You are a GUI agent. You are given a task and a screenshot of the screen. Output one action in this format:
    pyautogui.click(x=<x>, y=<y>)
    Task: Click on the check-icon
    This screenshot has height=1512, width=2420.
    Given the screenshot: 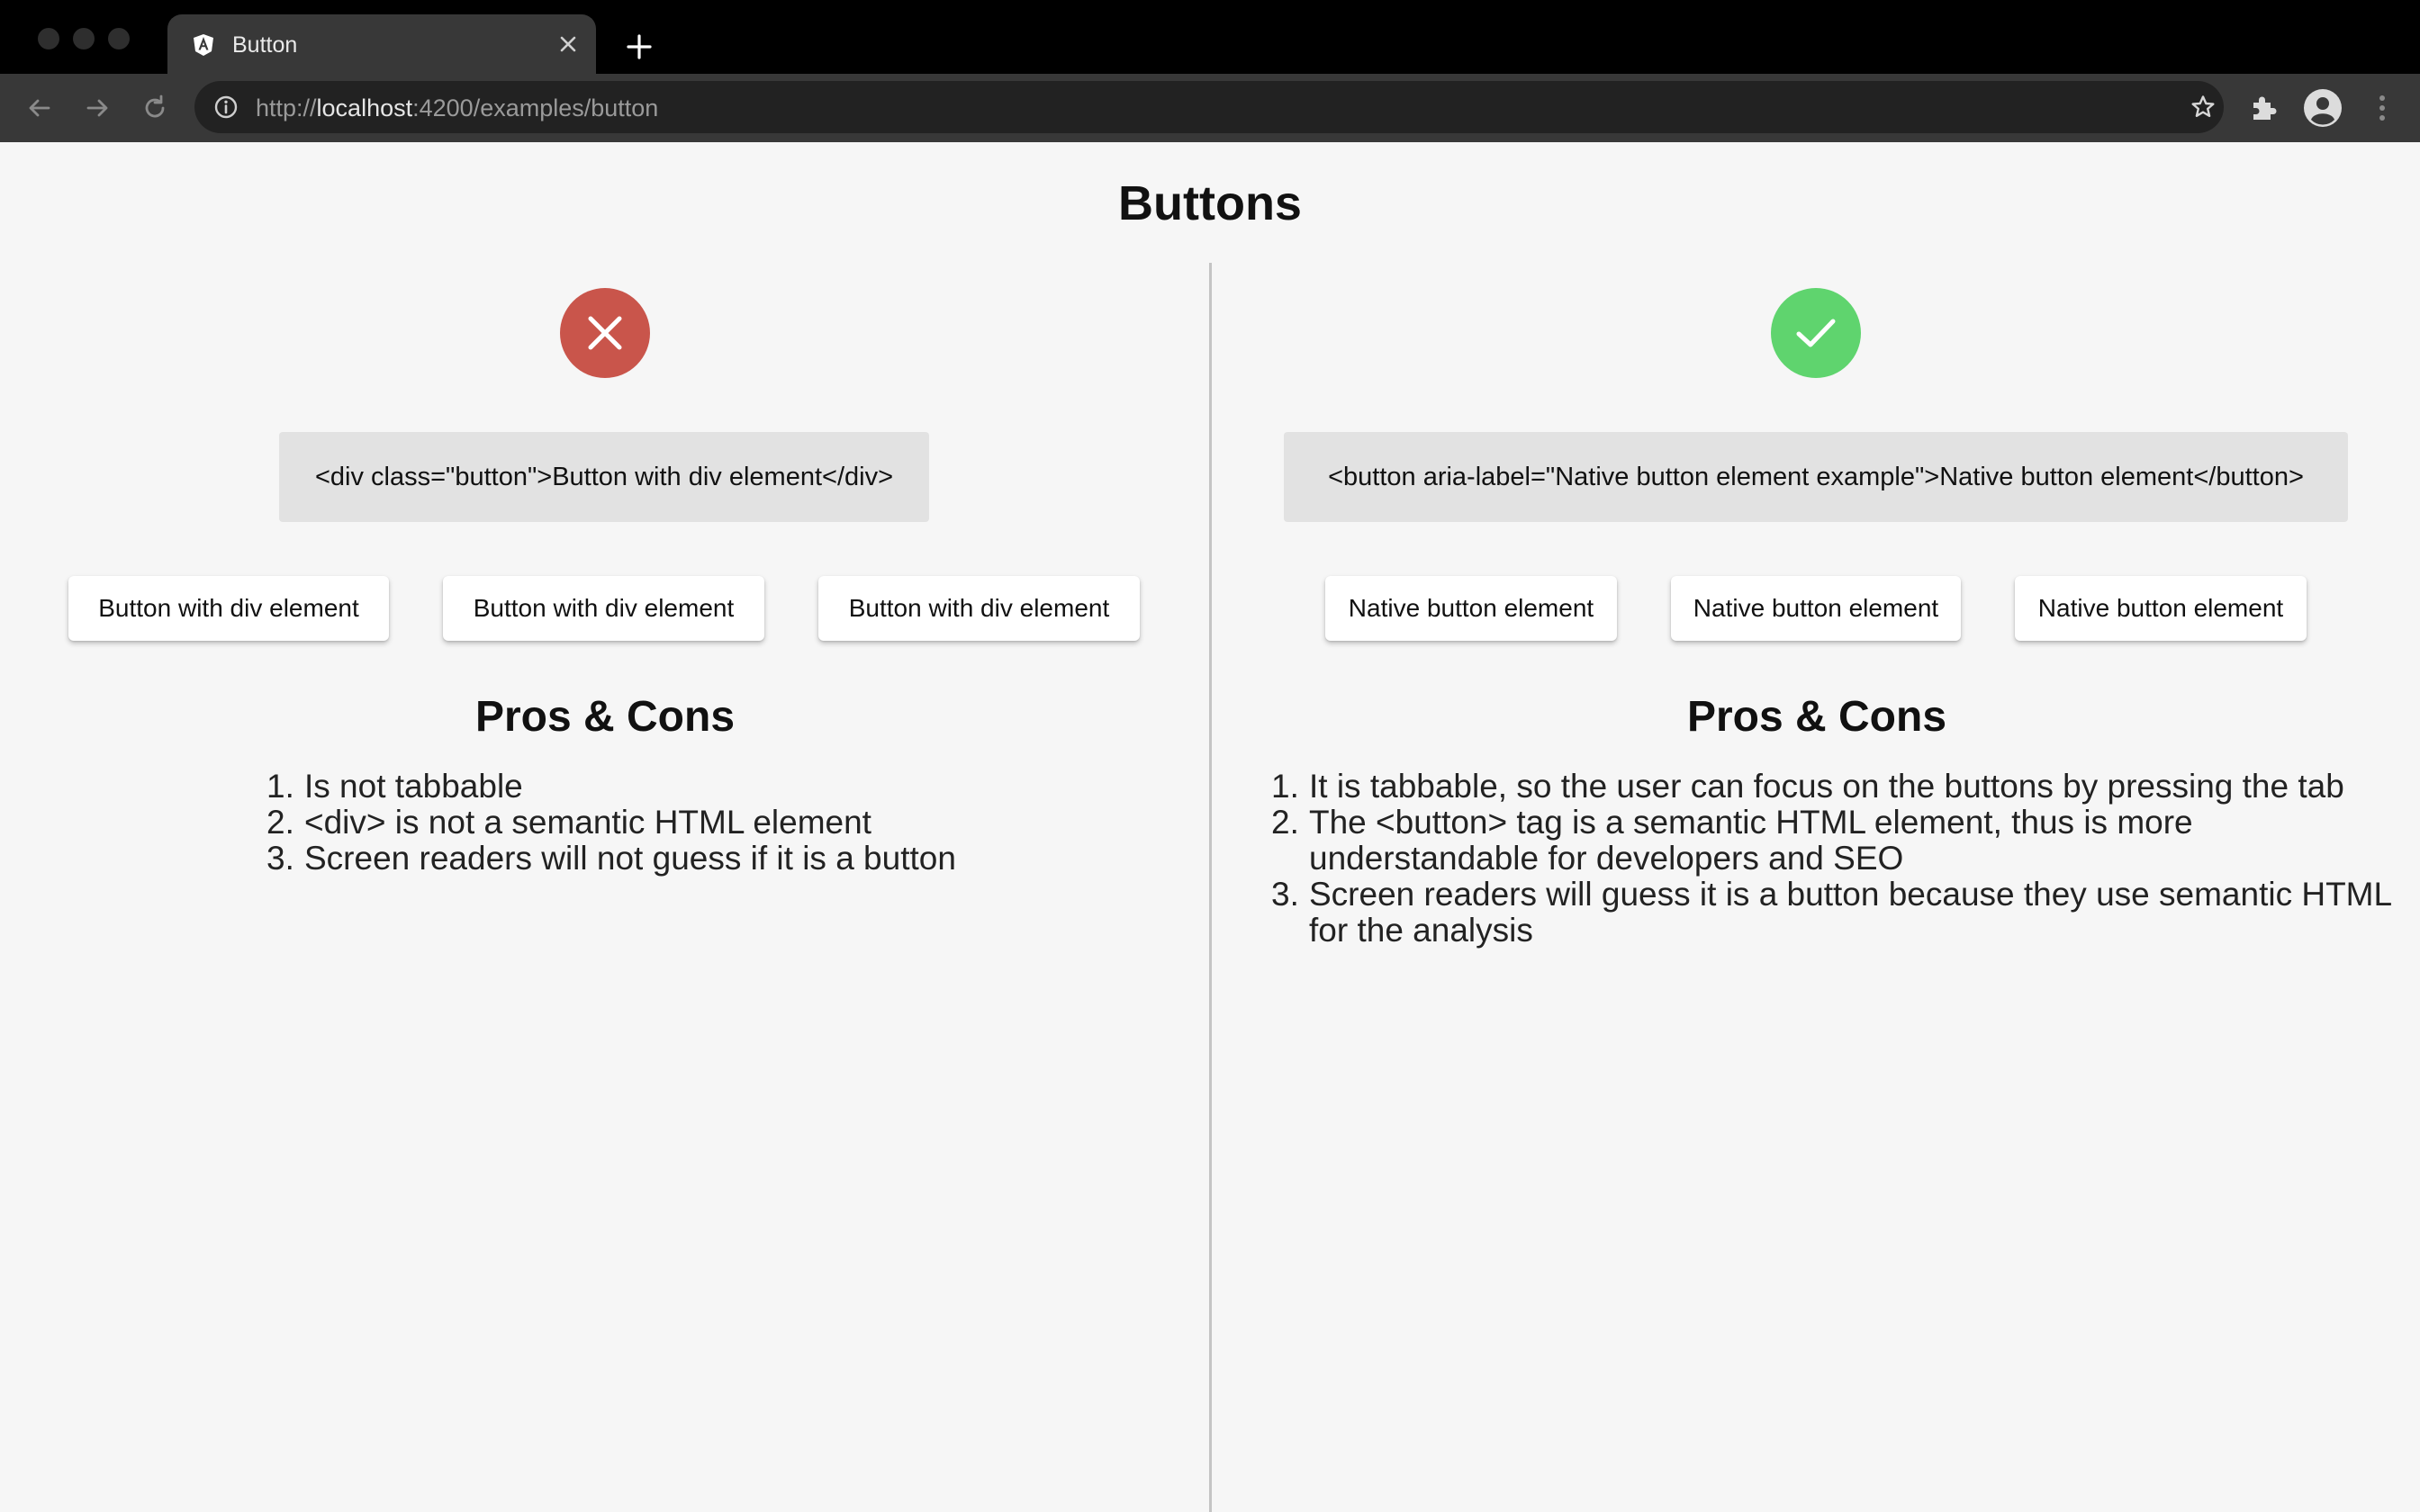 What is the action you would take?
    pyautogui.click(x=1816, y=333)
    